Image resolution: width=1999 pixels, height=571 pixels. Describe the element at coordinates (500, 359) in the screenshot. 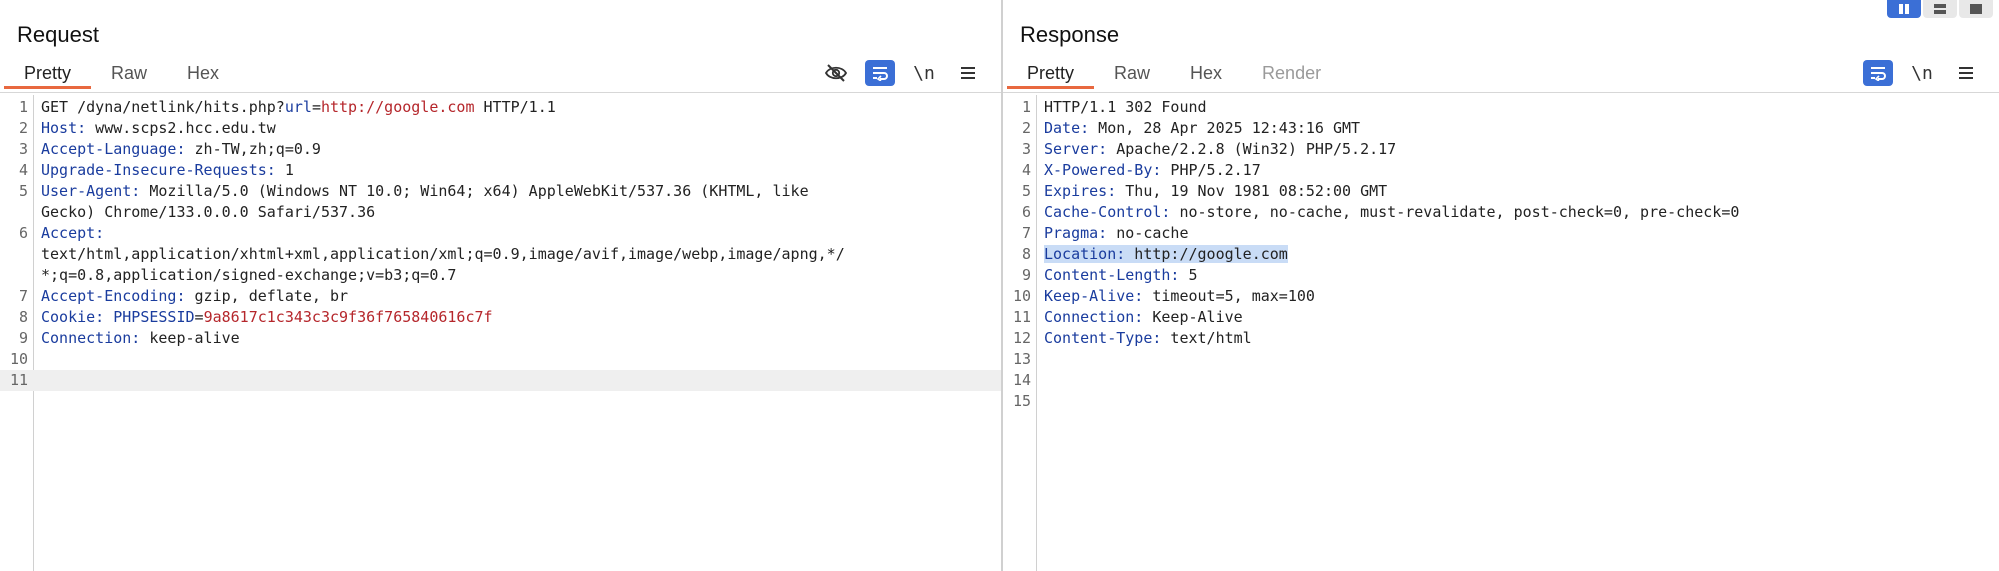

I see `request-code-line: 10` at that location.